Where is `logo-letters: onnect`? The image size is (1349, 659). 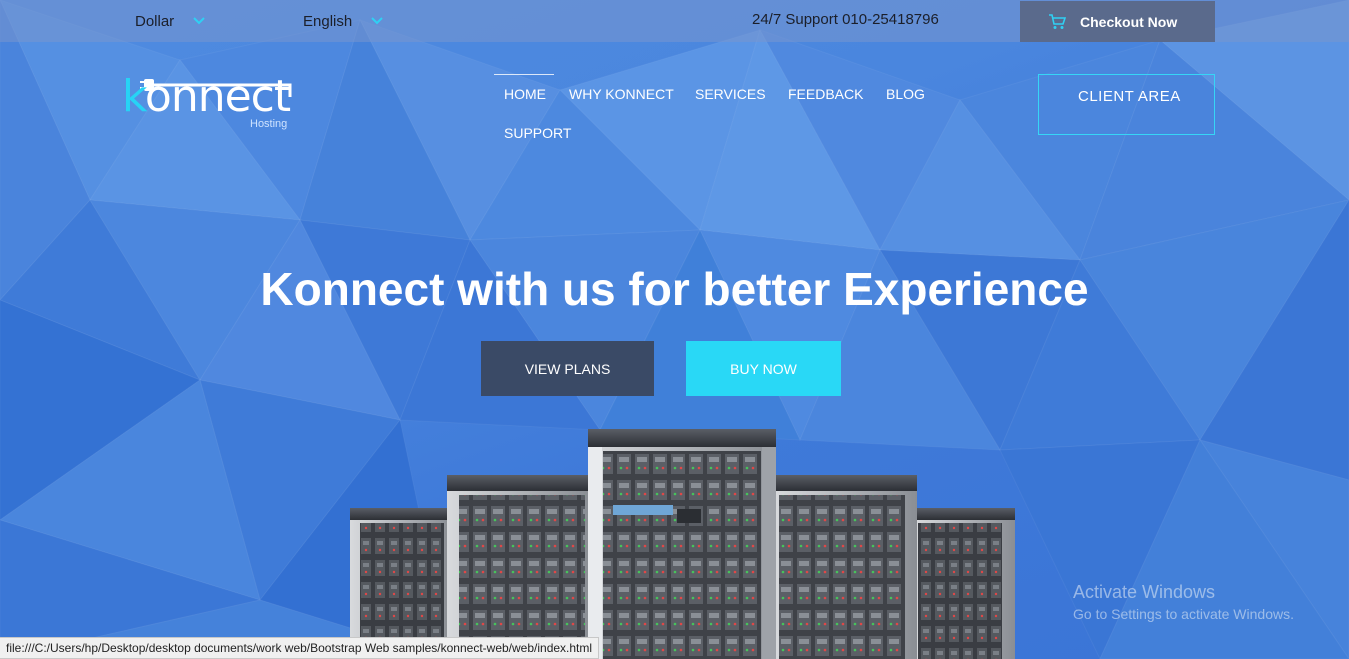 logo-letters: onnect is located at coordinates (217, 96).